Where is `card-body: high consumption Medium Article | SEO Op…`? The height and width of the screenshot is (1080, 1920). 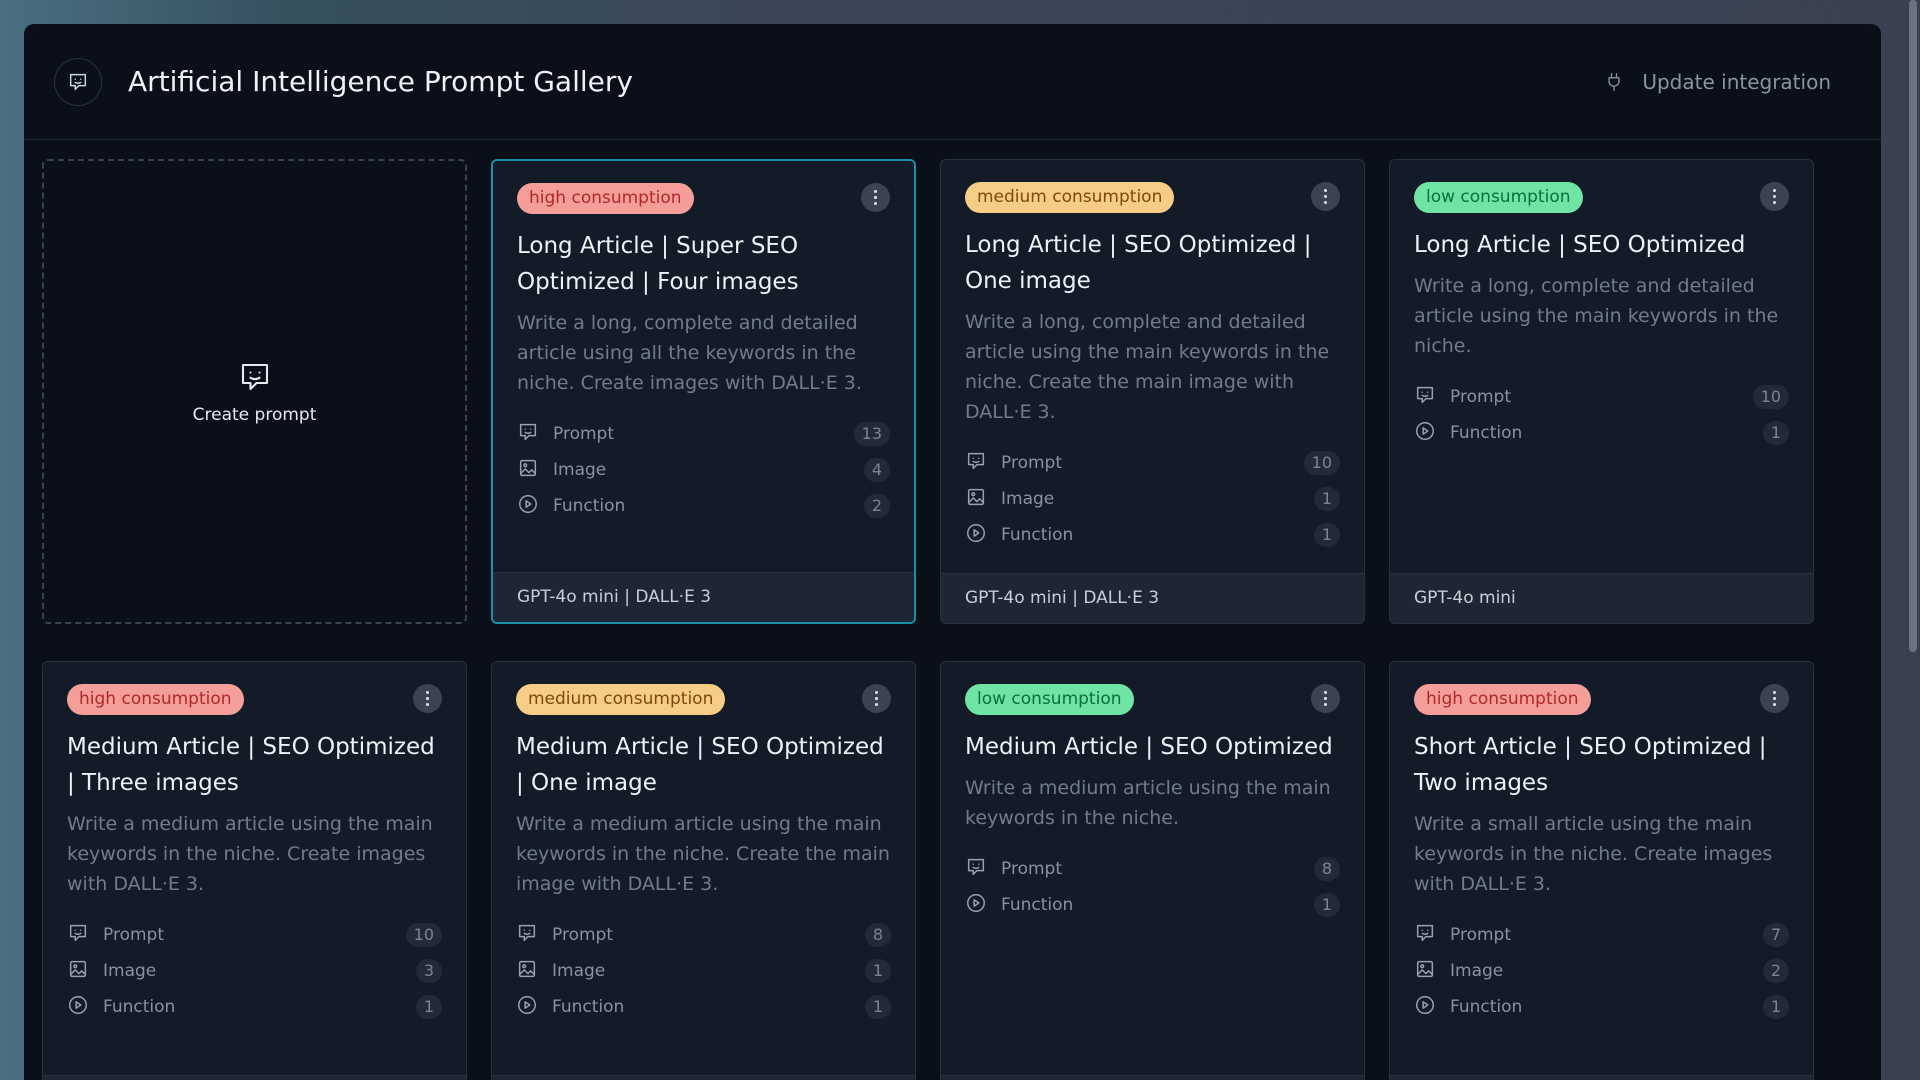
card-body: high consumption Medium Article | SEO Op… is located at coordinates (254, 843).